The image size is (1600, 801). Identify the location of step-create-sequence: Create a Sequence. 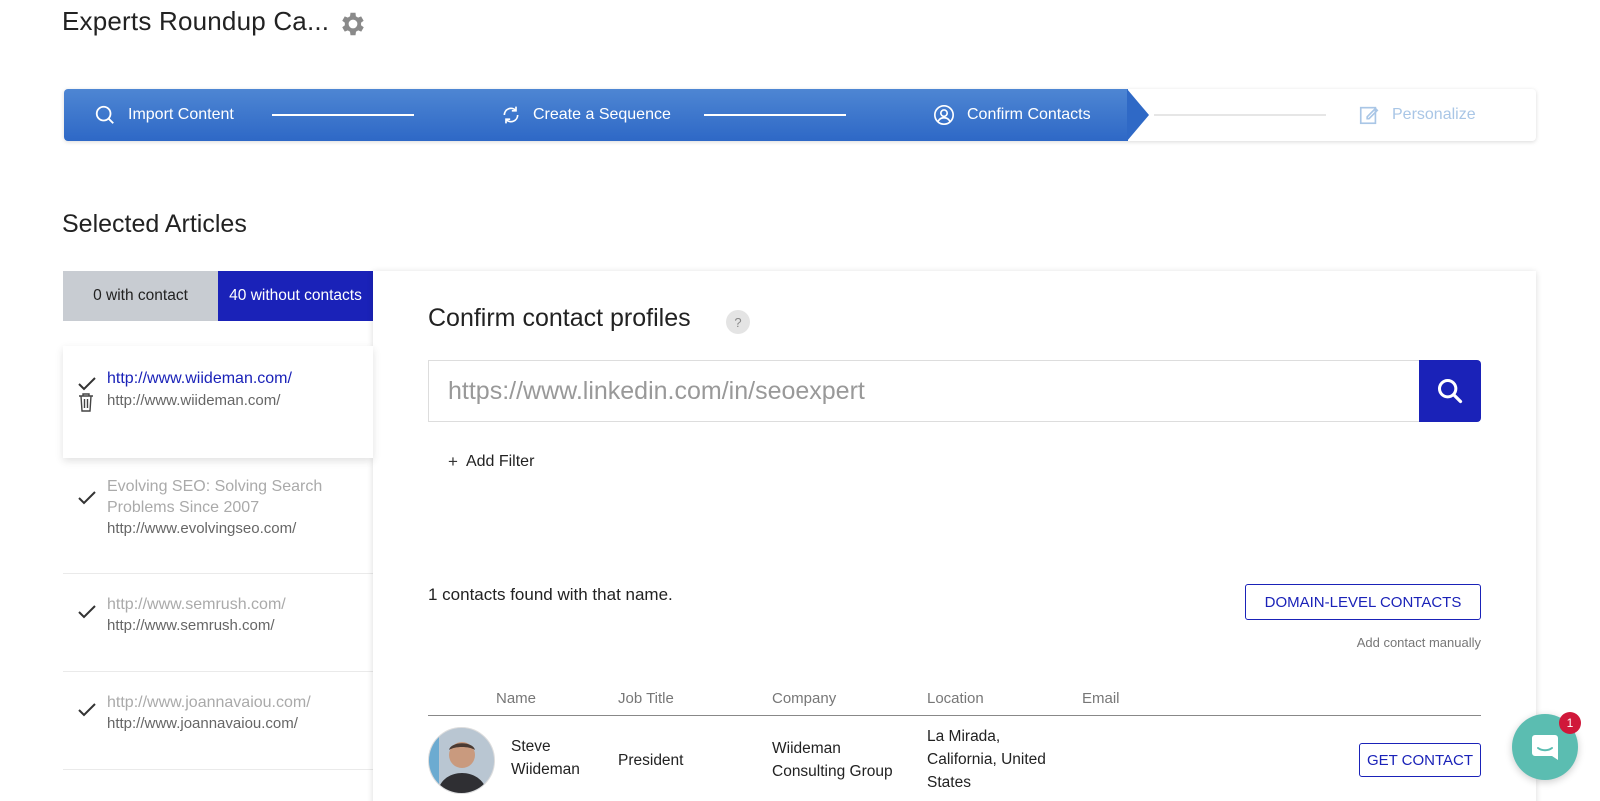
(586, 115).